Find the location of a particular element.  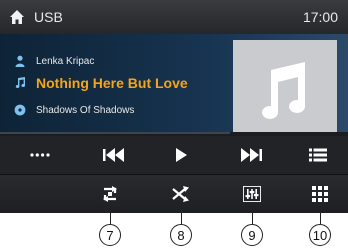

more-button is located at coordinates (40, 155).